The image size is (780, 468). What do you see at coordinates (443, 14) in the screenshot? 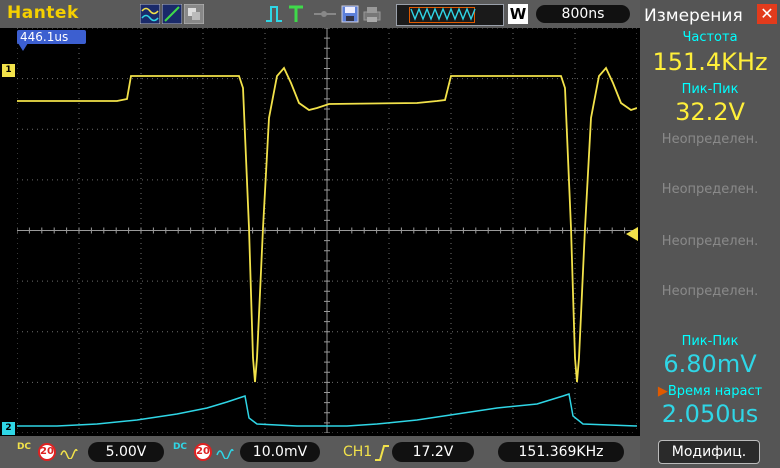
I see `buffer-waveform-icon` at bounding box center [443, 14].